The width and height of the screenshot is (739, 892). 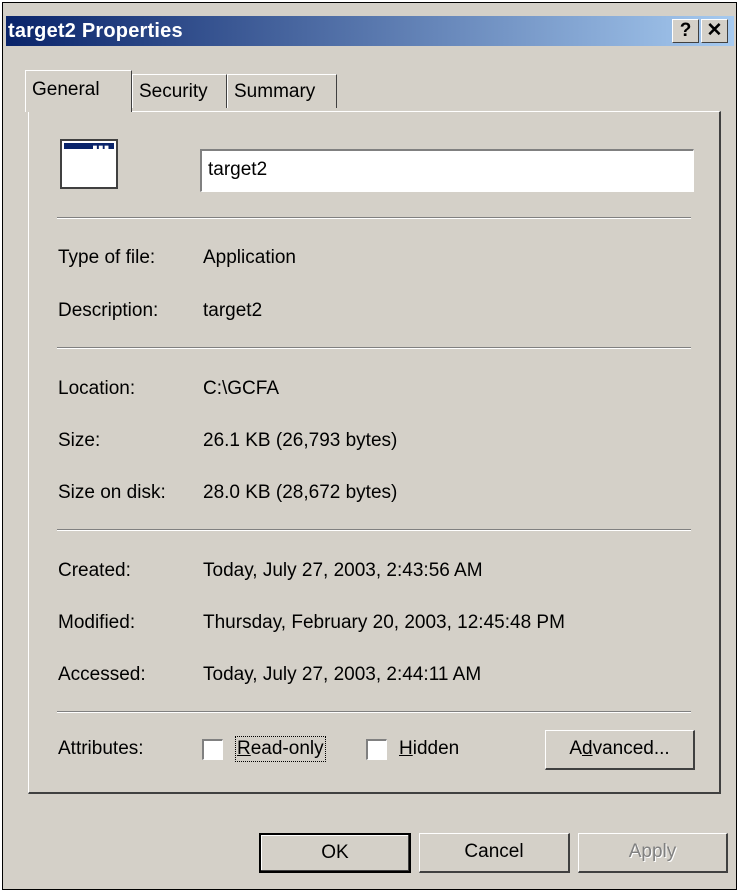 What do you see at coordinates (685, 31) in the screenshot?
I see `help-button: ?` at bounding box center [685, 31].